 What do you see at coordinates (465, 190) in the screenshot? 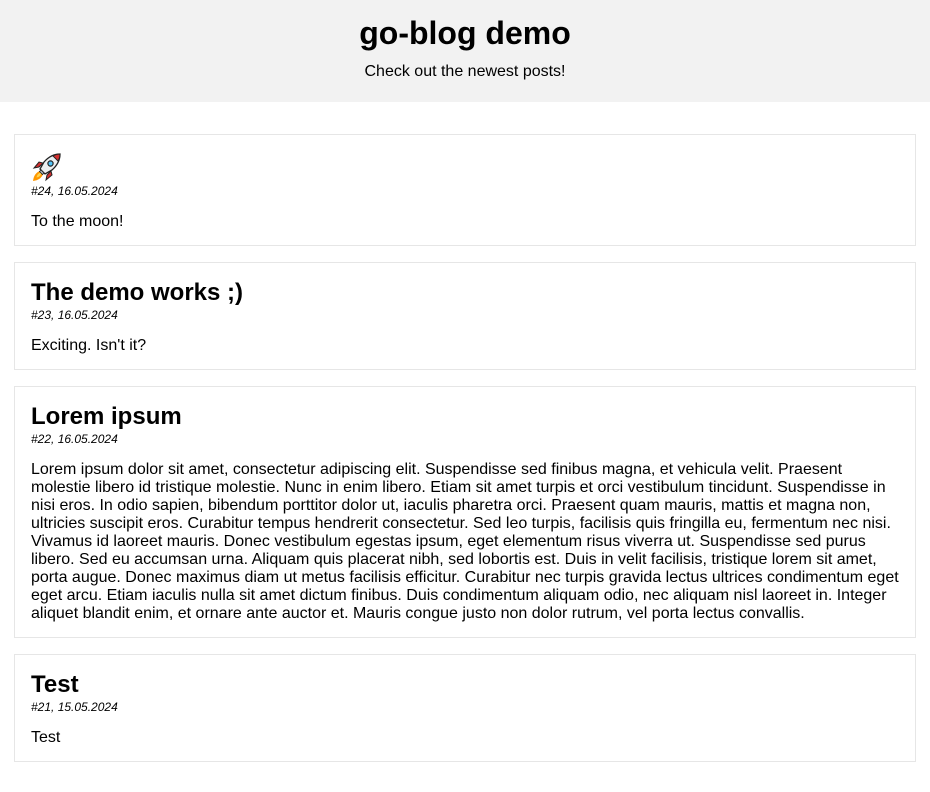
I see `post-card: #24, 16.05.2024 To the moon!` at bounding box center [465, 190].